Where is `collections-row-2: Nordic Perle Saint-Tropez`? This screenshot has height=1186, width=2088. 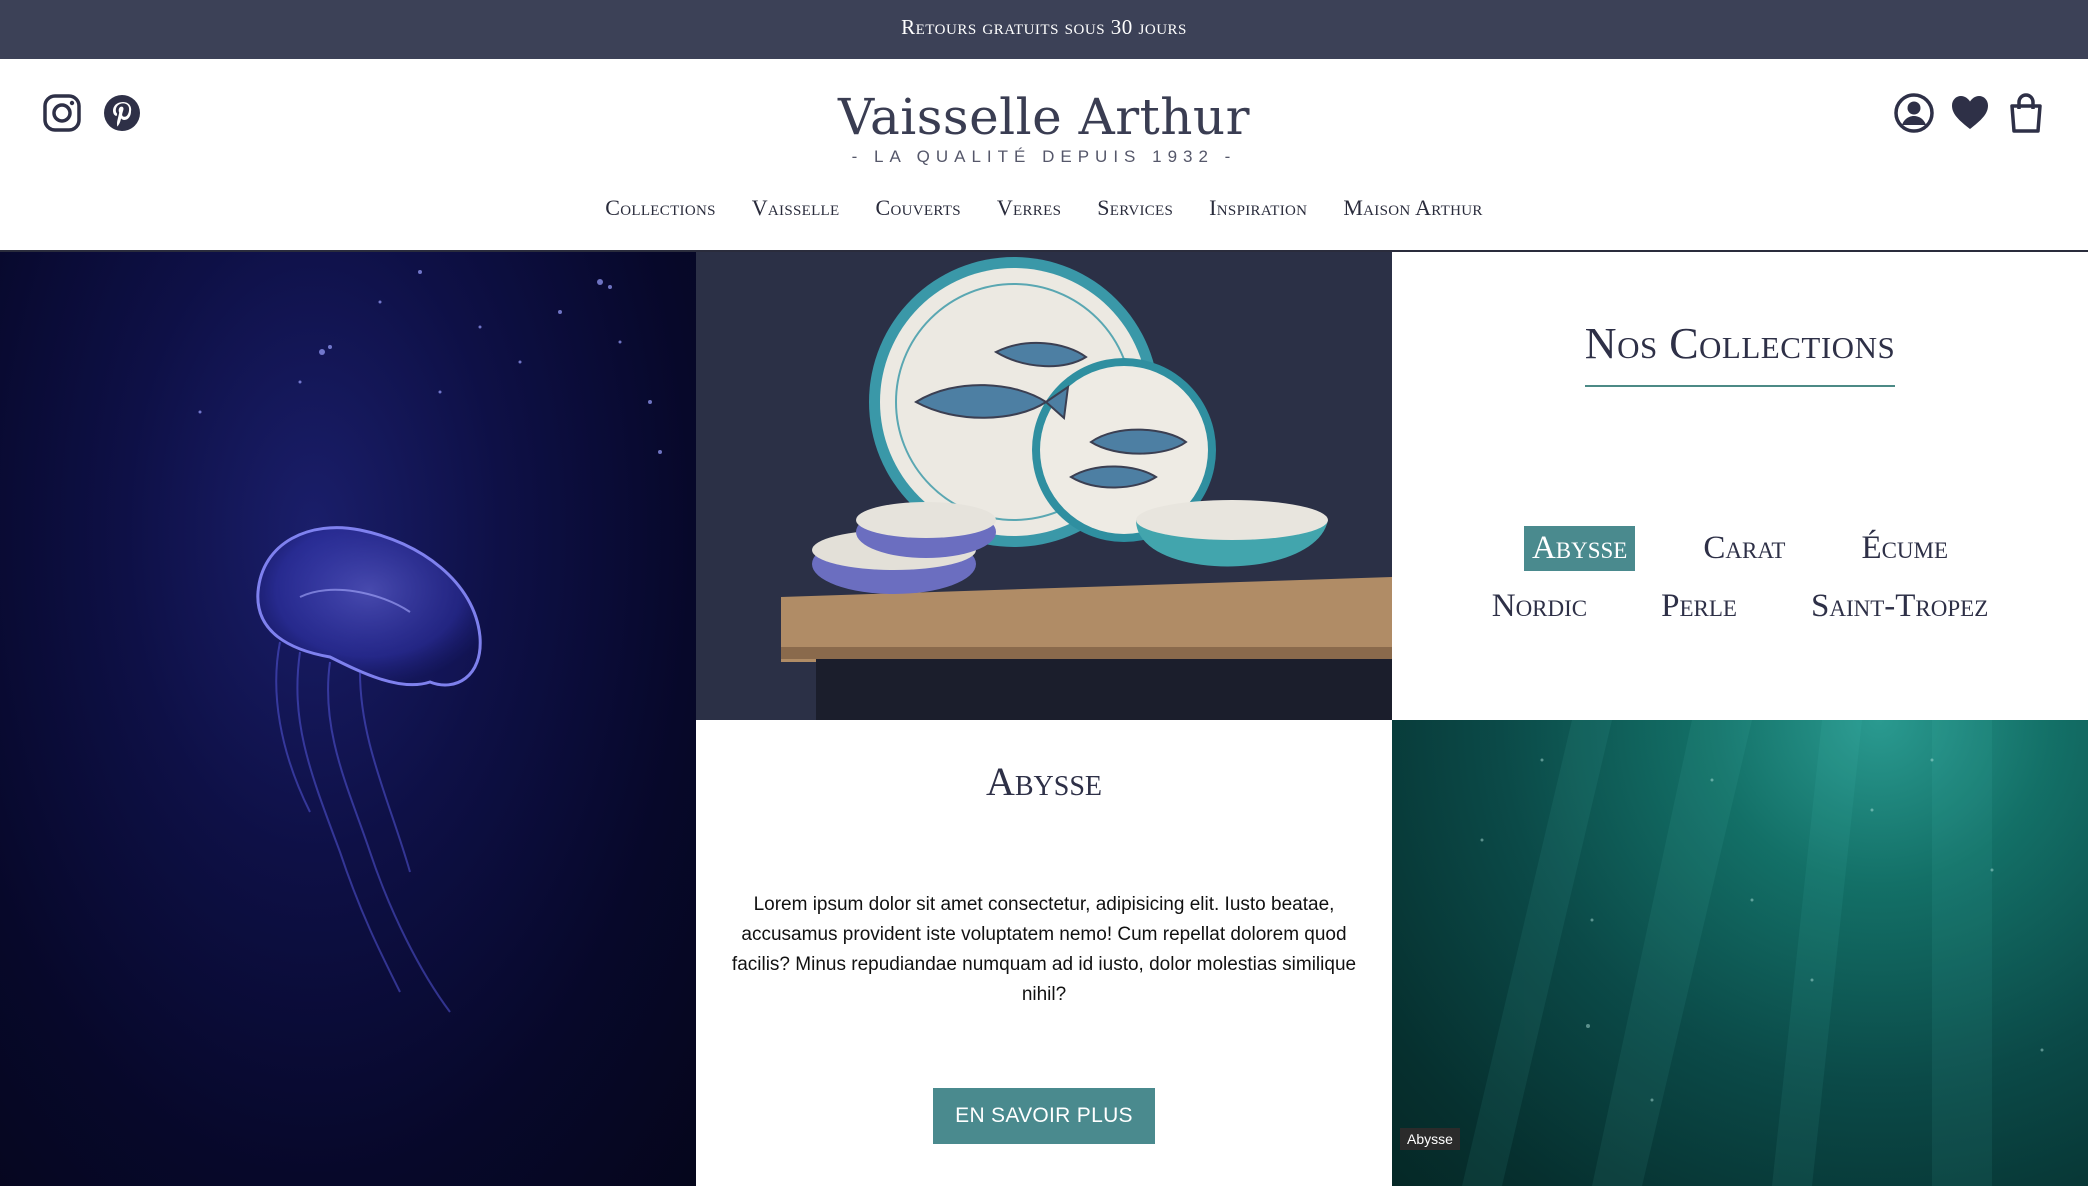
collections-row-2: Nordic Perle Saint-Tropez is located at coordinates (1740, 606).